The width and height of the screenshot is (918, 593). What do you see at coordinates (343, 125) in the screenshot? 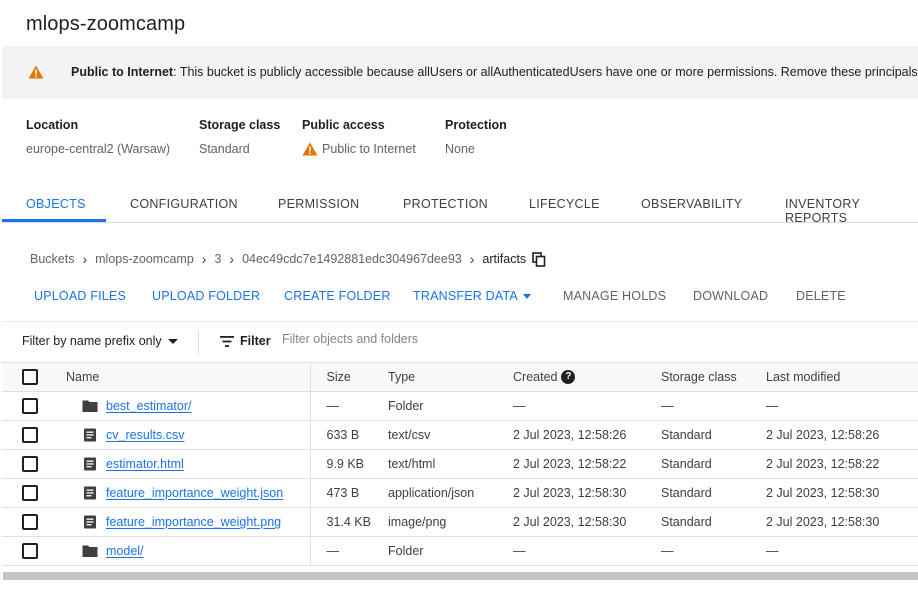
I see `public-access-label: Public access` at bounding box center [343, 125].